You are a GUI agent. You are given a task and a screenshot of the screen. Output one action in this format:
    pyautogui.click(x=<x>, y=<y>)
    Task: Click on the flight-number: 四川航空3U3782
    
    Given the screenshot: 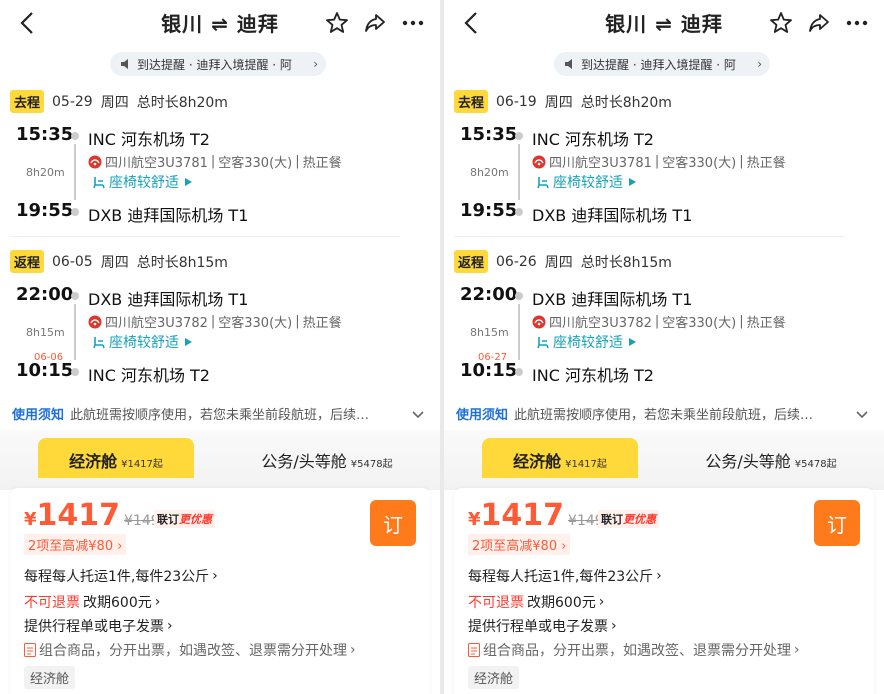 What is the action you would take?
    pyautogui.click(x=156, y=323)
    